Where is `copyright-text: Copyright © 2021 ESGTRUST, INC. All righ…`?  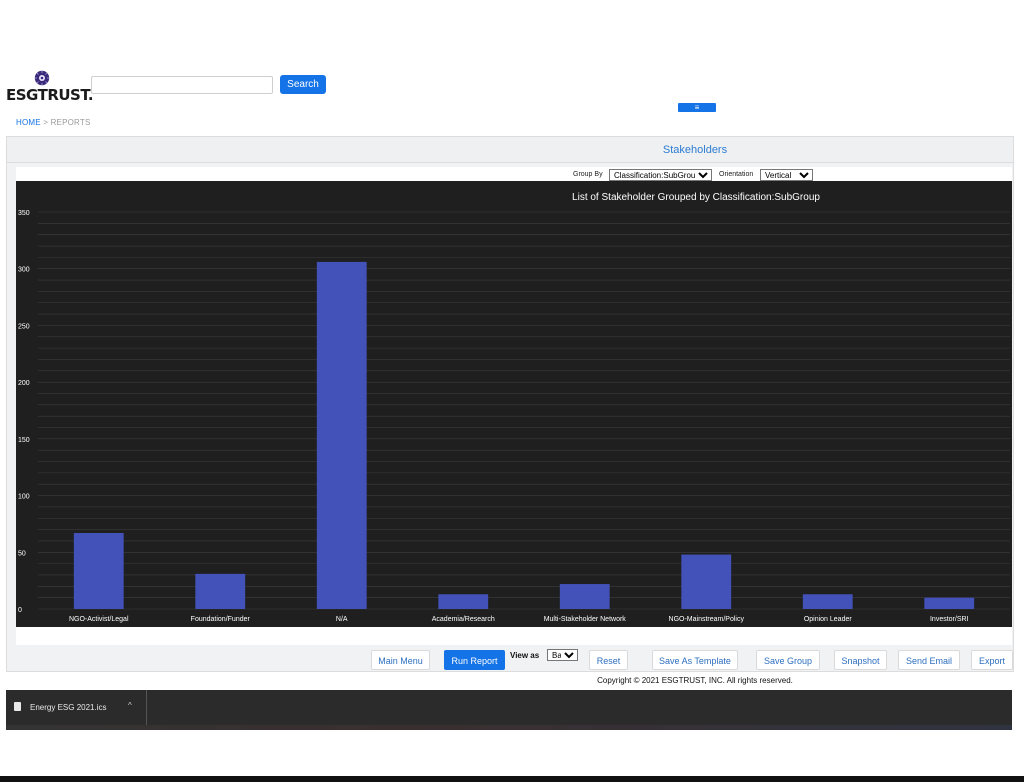
copyright-text: Copyright © 2021 ESGTRUST, INC. All righ… is located at coordinates (695, 680).